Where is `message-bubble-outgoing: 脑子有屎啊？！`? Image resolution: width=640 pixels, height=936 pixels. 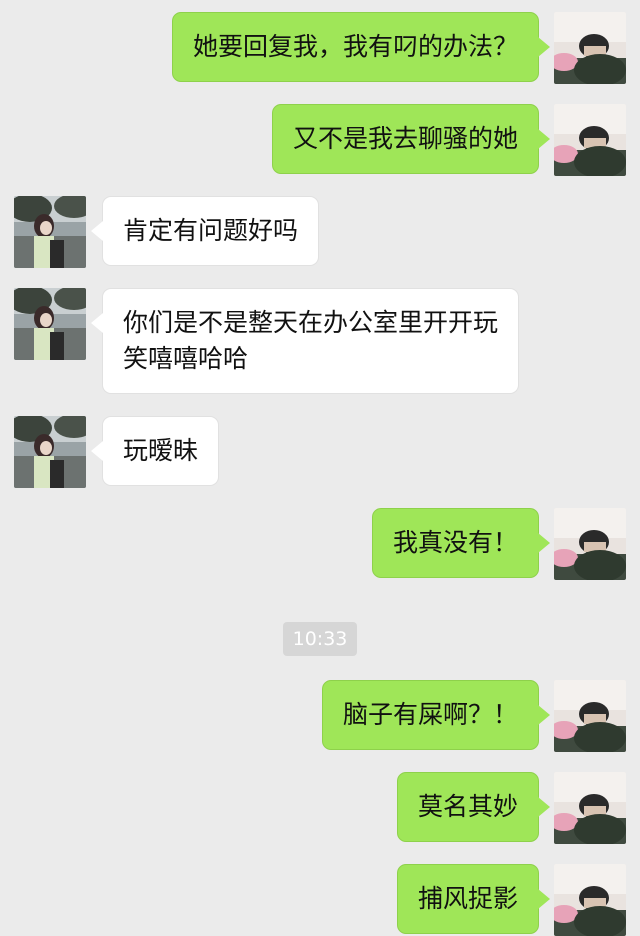
message-bubble-outgoing: 脑子有屎啊？！ is located at coordinates (436, 715).